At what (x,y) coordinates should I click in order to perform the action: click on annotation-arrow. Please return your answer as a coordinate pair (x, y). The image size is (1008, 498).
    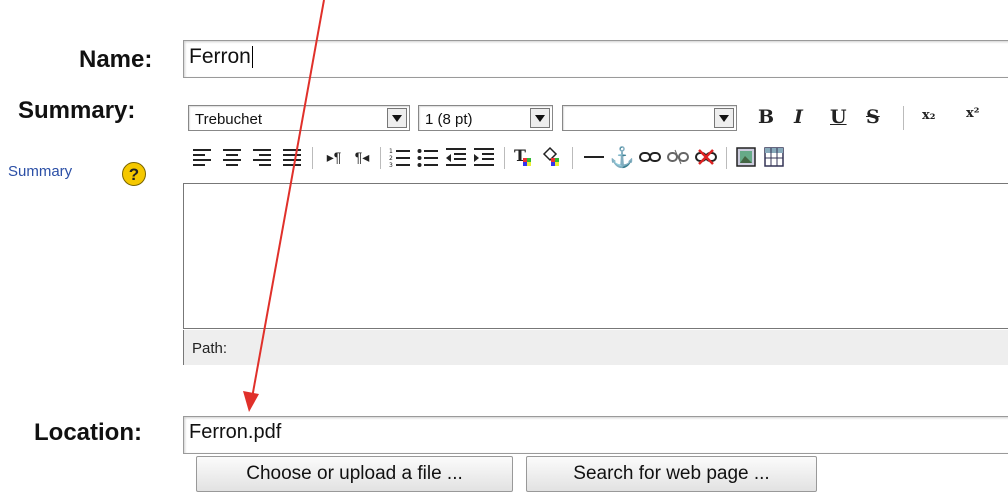
    Looking at the image, I should click on (284, 206).